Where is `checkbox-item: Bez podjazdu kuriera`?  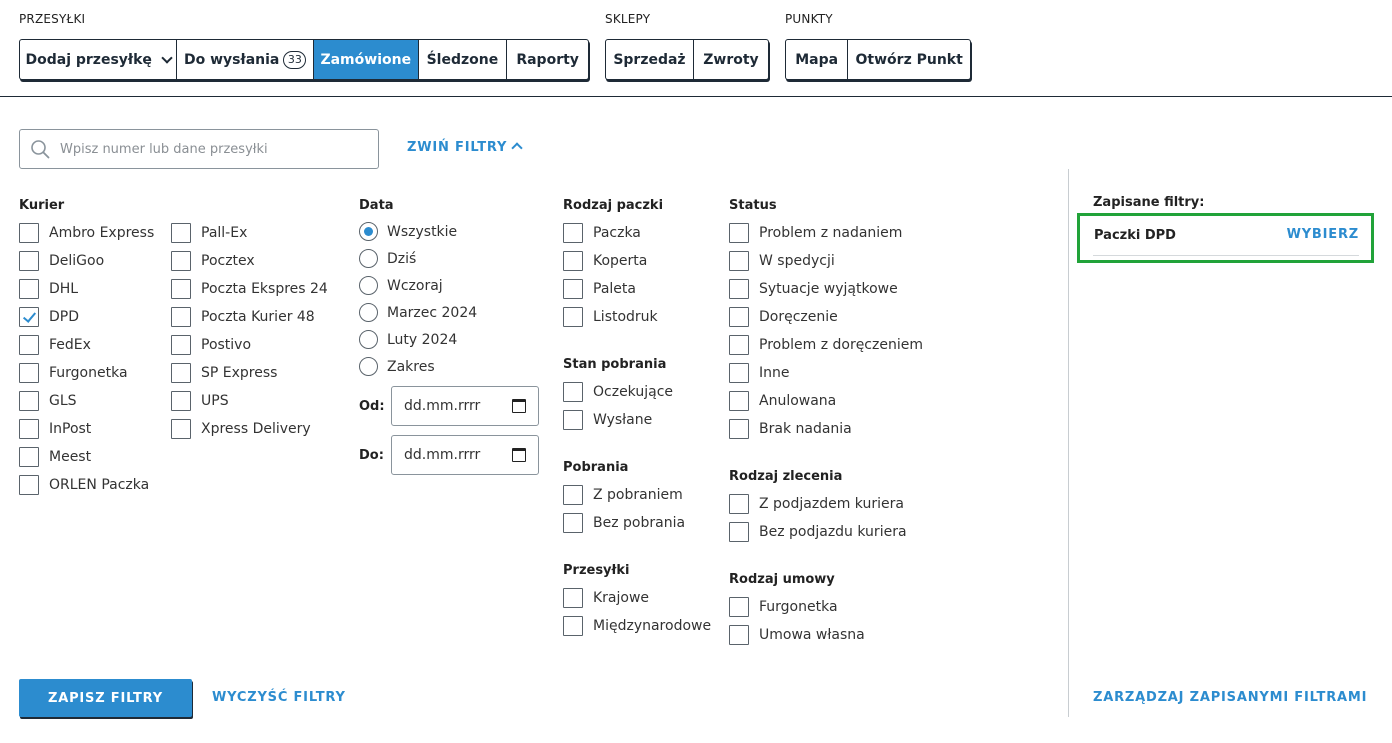
checkbox-item: Bez podjazdu kuriera is located at coordinates (818, 532).